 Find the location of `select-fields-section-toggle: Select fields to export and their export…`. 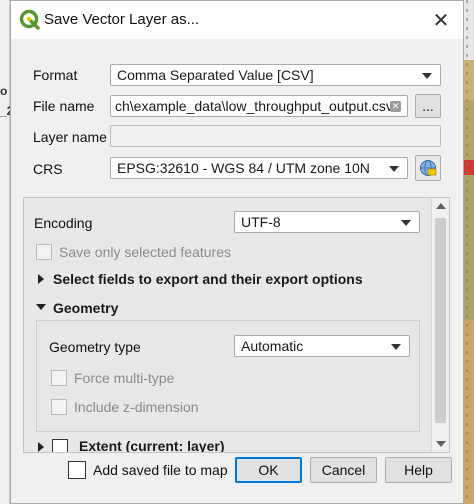

select-fields-section-toggle: Select fields to export and their export… is located at coordinates (208, 279).